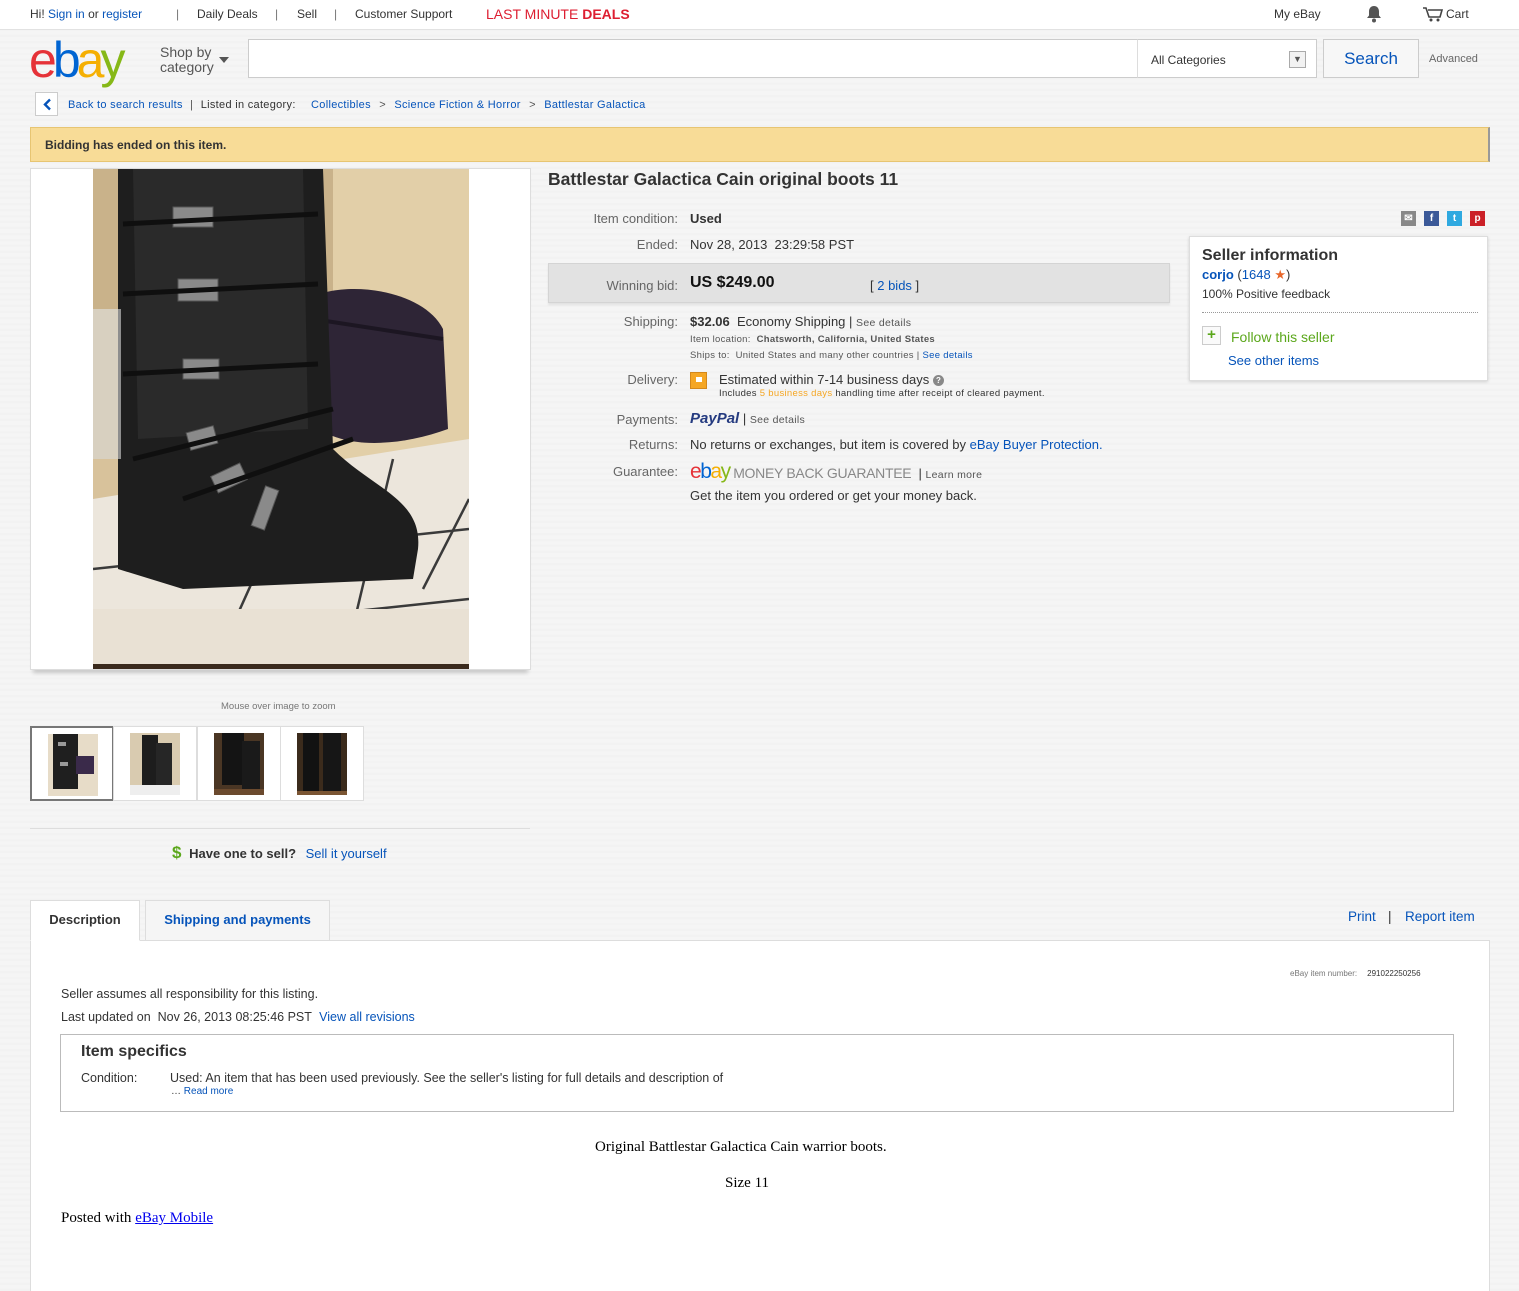  I want to click on condition-key: Condition:, so click(109, 1078).